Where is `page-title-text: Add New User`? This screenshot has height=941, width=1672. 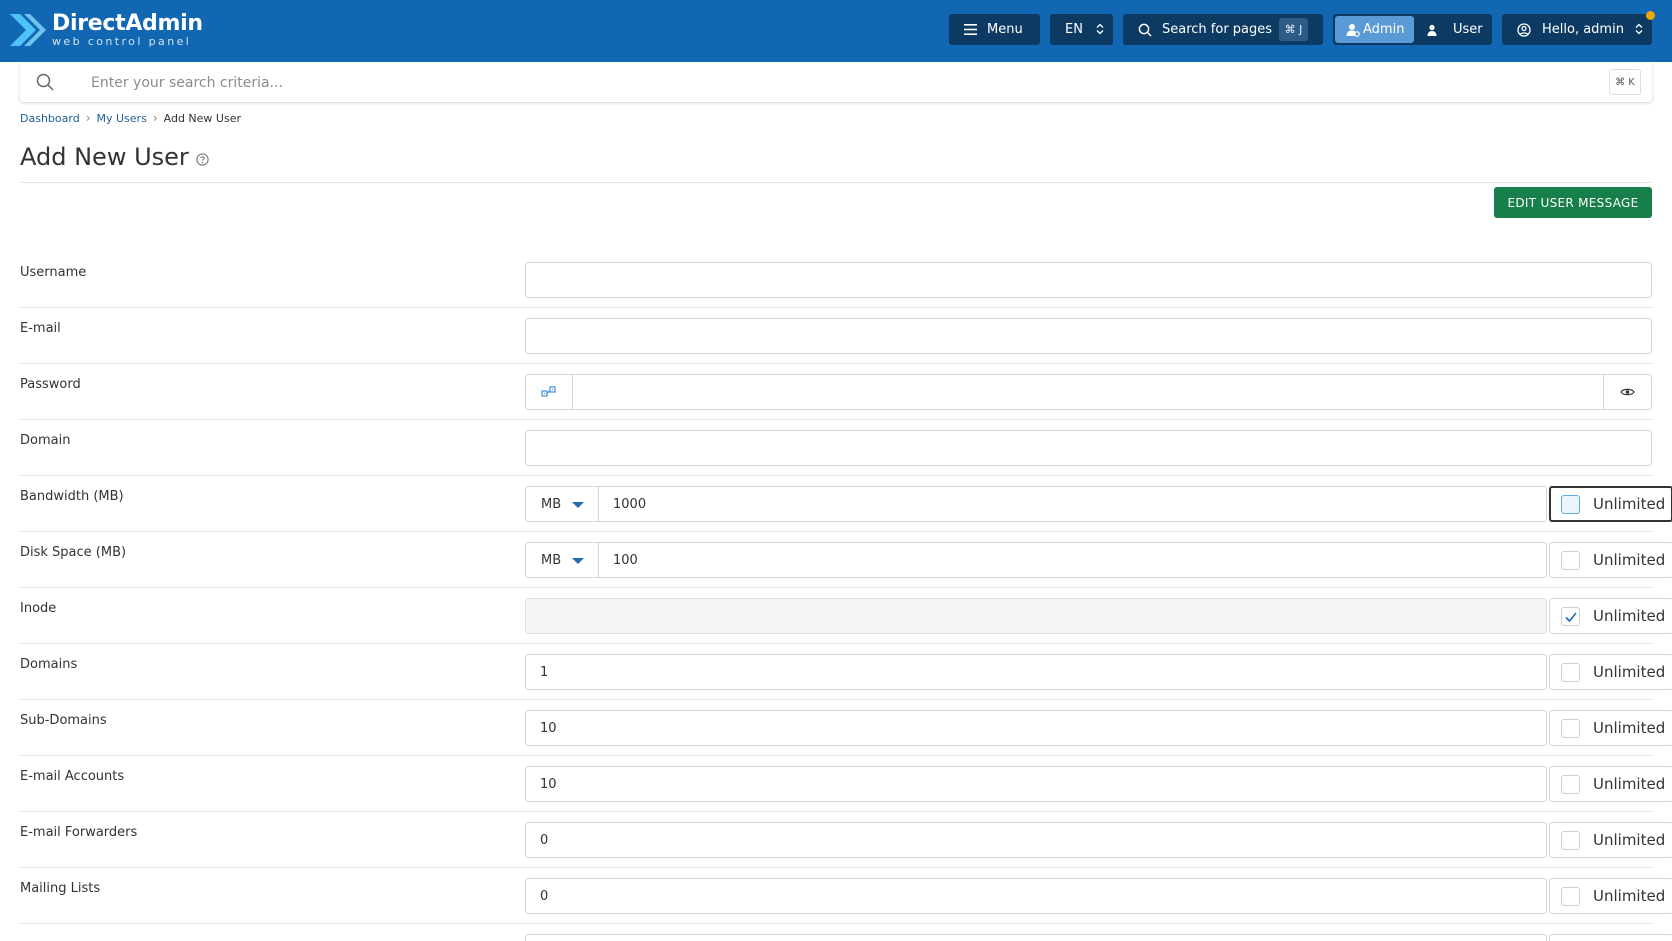
page-title-text: Add New User is located at coordinates (104, 157).